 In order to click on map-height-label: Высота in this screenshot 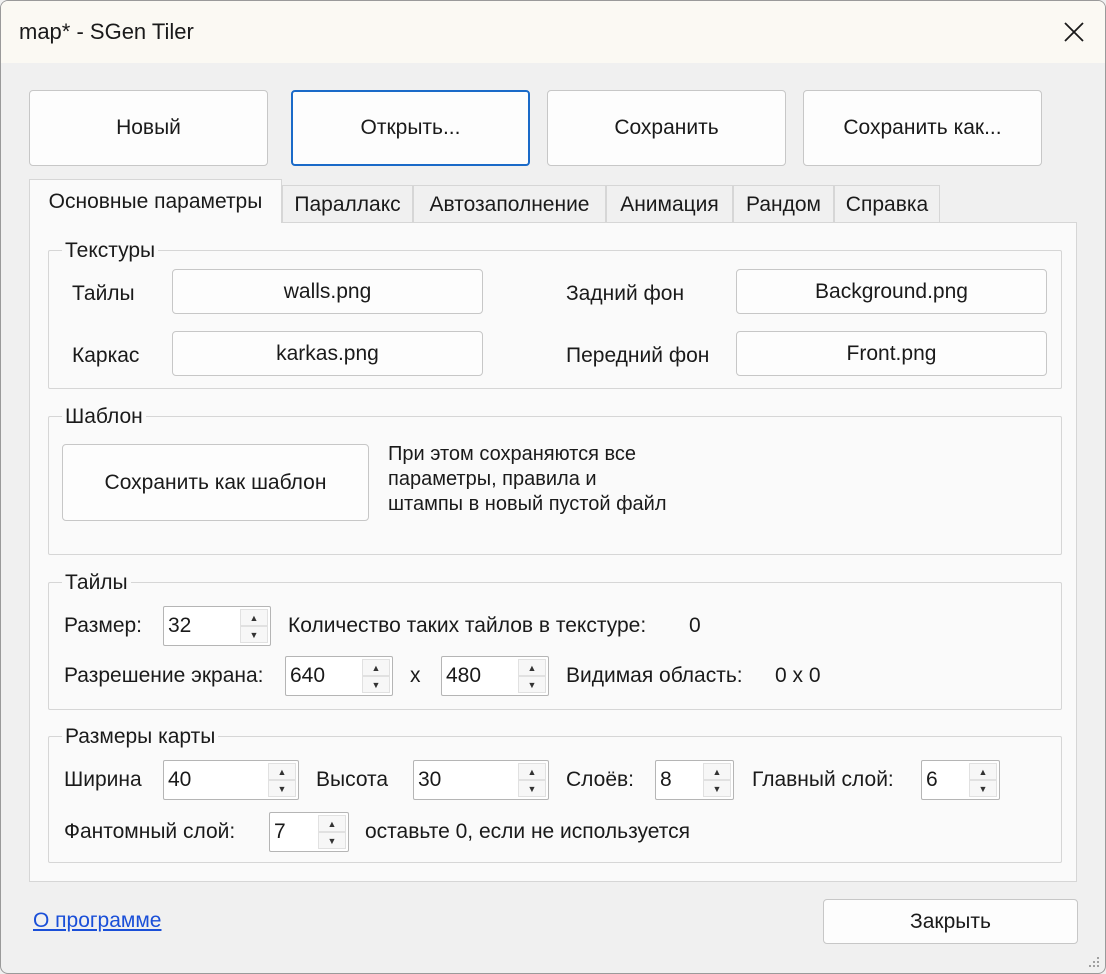, I will do `click(352, 779)`.